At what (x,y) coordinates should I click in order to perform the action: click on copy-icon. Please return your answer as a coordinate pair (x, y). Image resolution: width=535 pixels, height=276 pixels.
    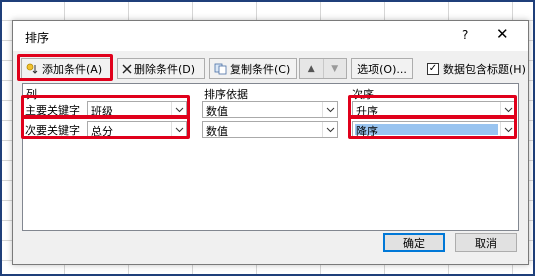
    Looking at the image, I should click on (221, 69).